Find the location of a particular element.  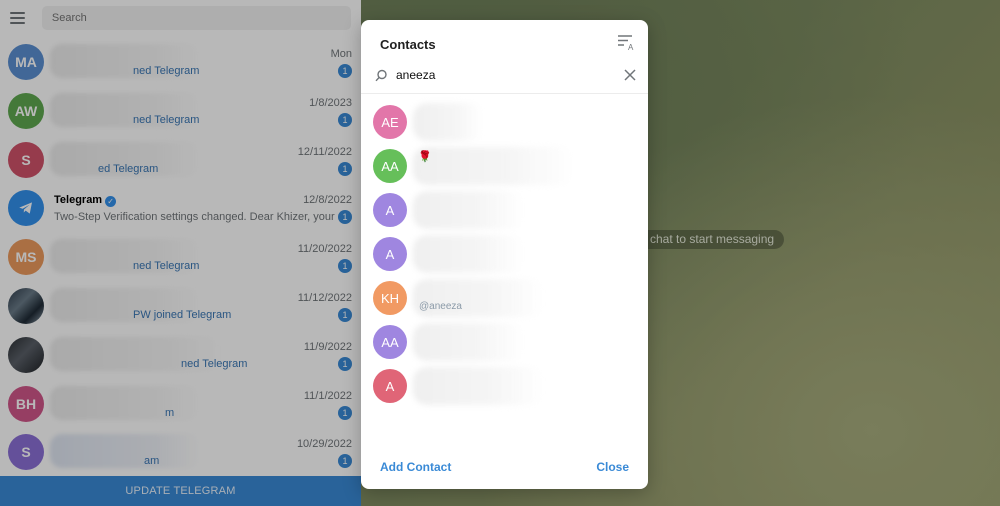

contact-item: AA is located at coordinates (504, 342).